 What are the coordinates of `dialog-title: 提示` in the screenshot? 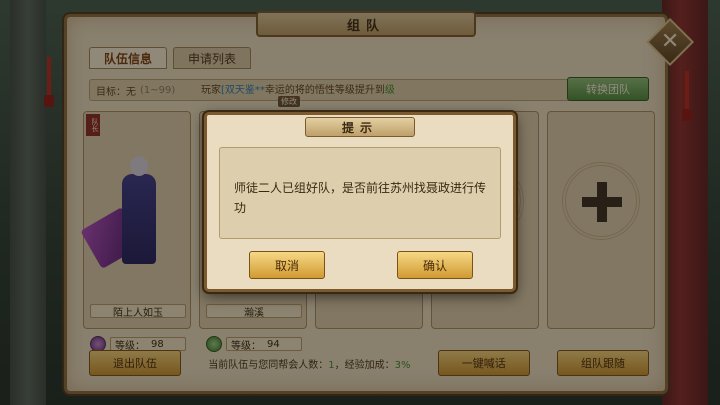 It's located at (360, 127).